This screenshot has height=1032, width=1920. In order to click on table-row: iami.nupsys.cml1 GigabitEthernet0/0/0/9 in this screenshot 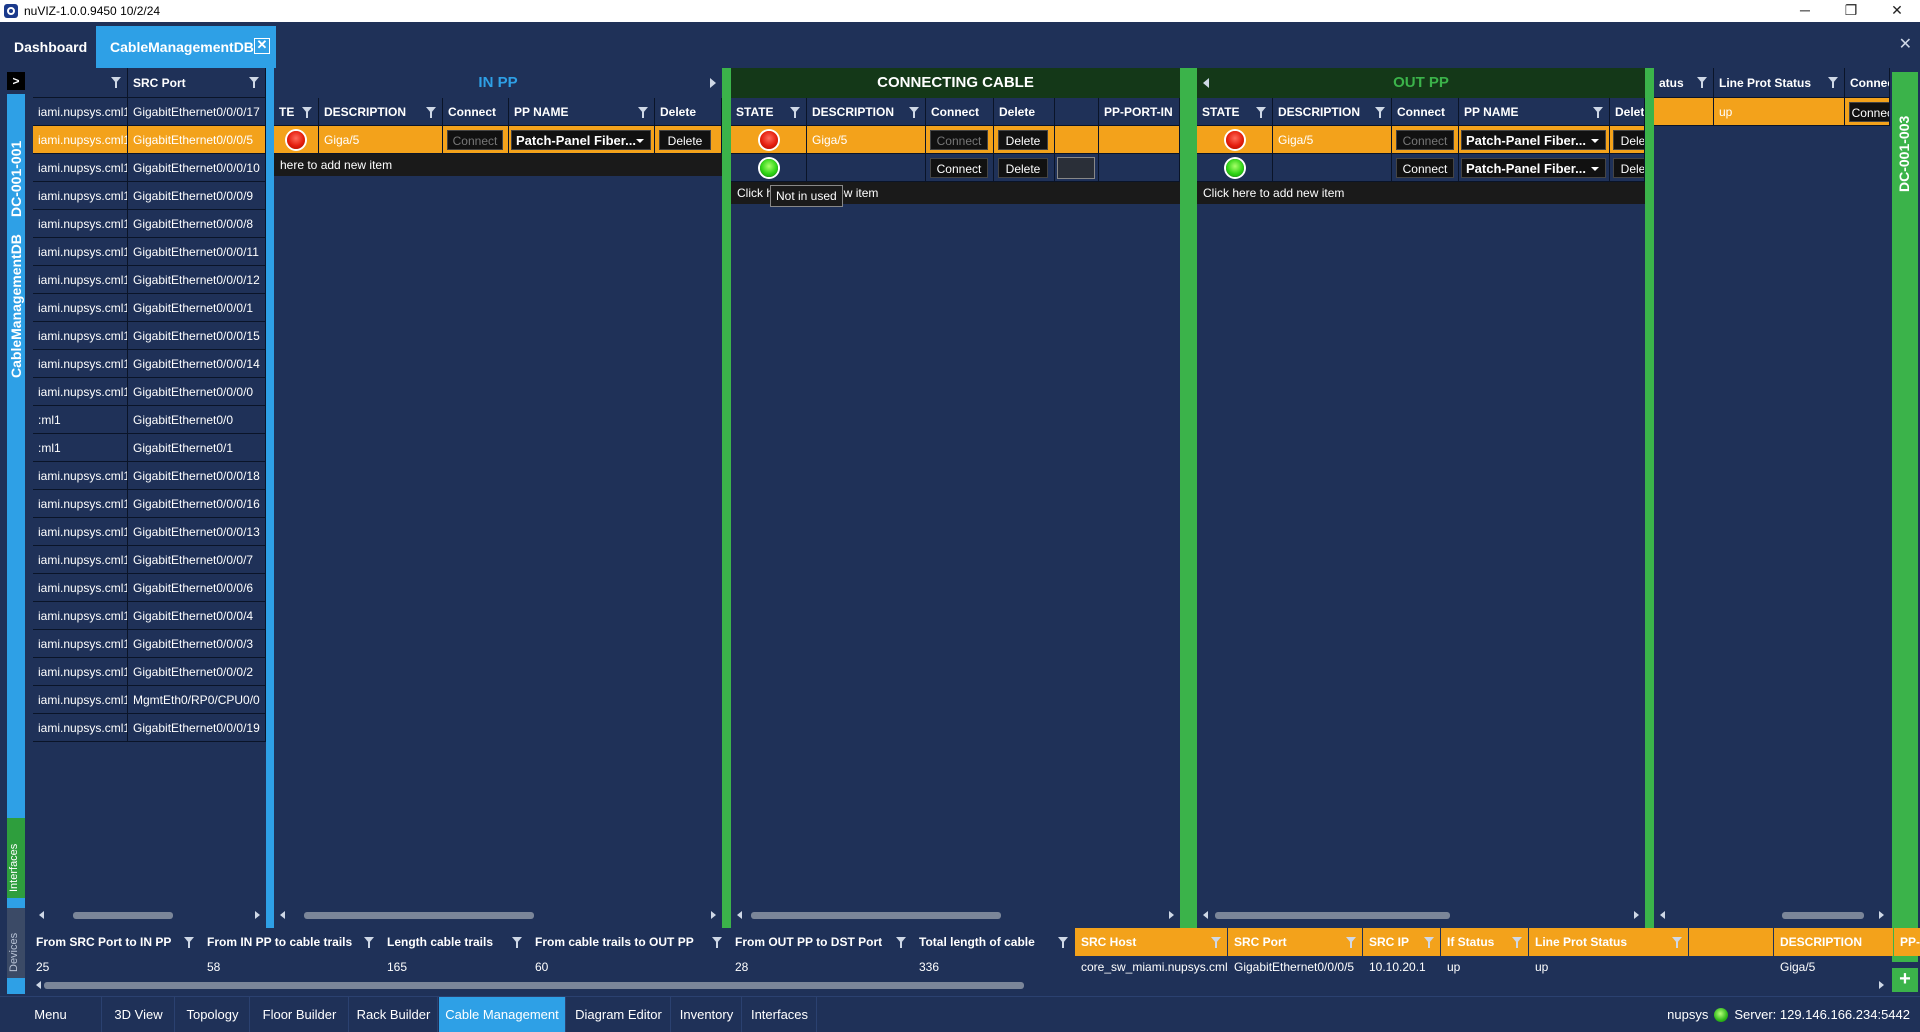, I will do `click(149, 196)`.